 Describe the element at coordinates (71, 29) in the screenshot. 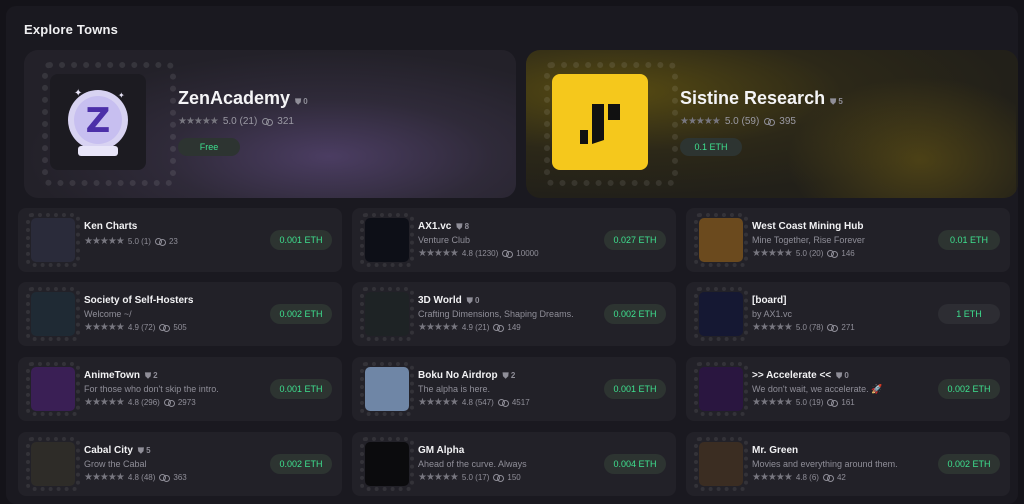

I see `section-title: Explore Towns` at that location.